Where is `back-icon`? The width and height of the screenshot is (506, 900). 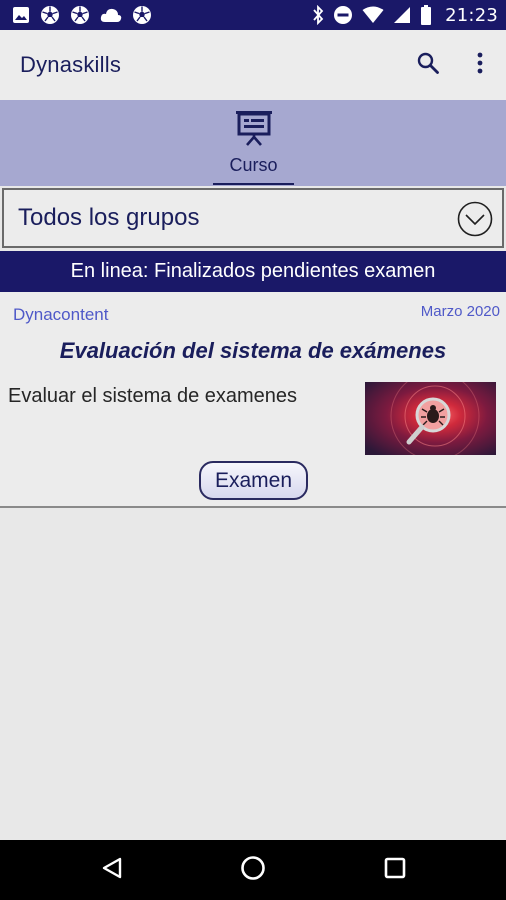
back-icon is located at coordinates (112, 870).